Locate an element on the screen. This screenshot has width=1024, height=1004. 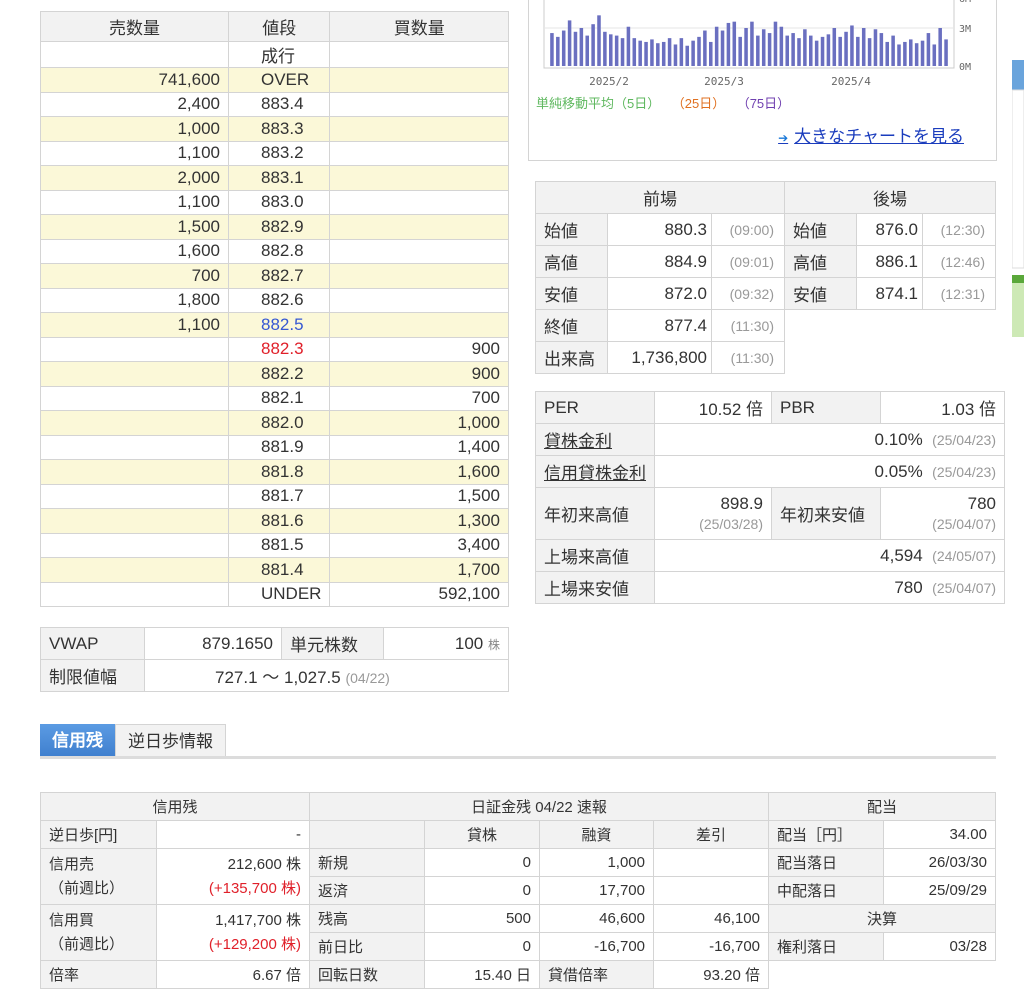
prev-day-lend: 0 is located at coordinates (482, 946).